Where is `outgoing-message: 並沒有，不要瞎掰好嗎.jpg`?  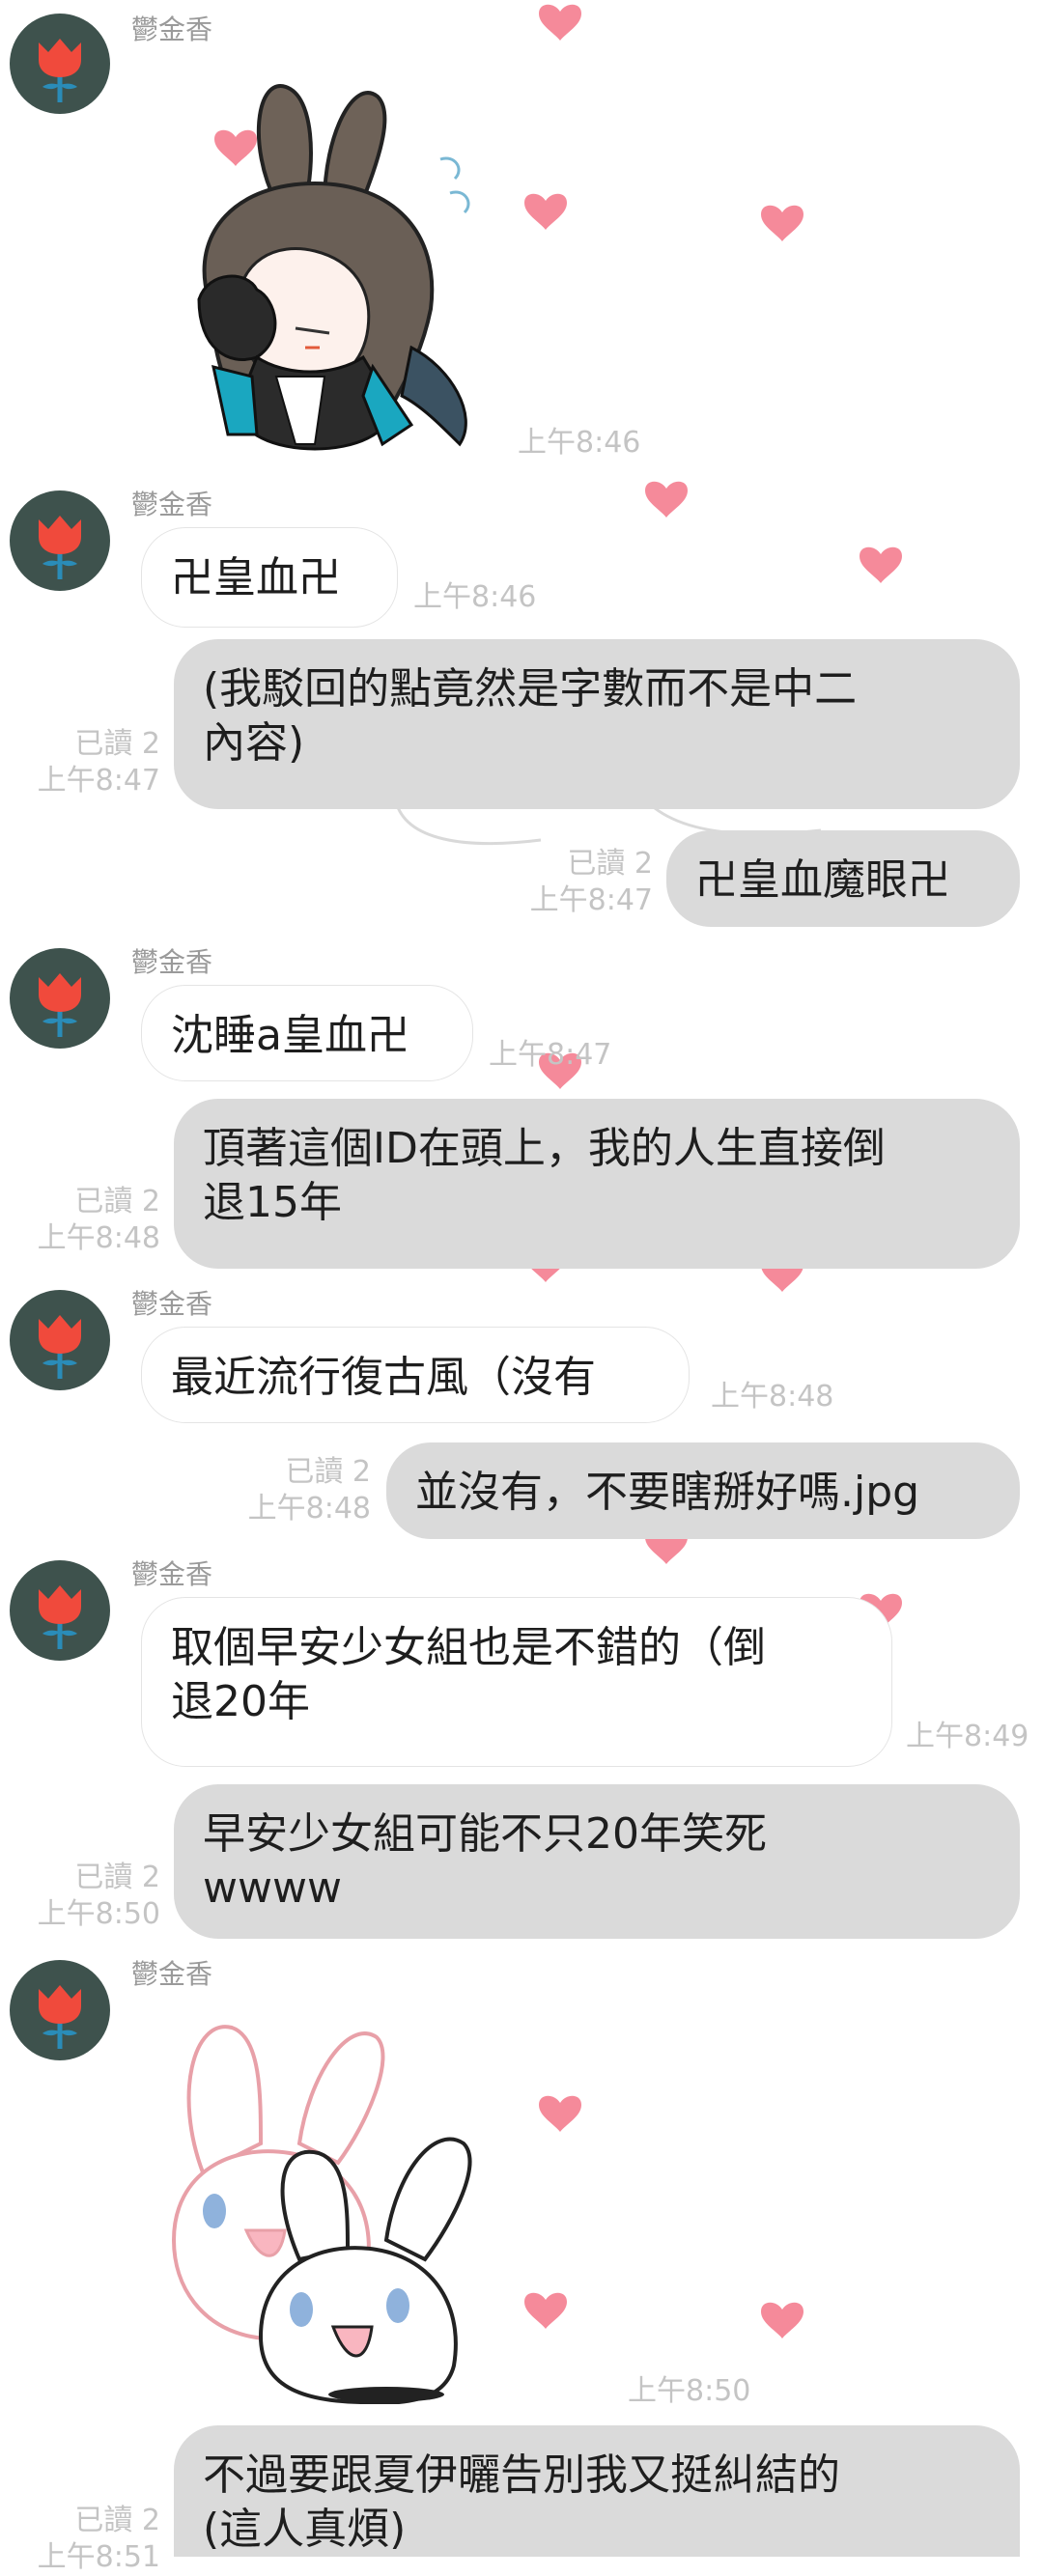
outgoing-message: 並沒有，不要瞎掰好嗎.jpg is located at coordinates (703, 1490).